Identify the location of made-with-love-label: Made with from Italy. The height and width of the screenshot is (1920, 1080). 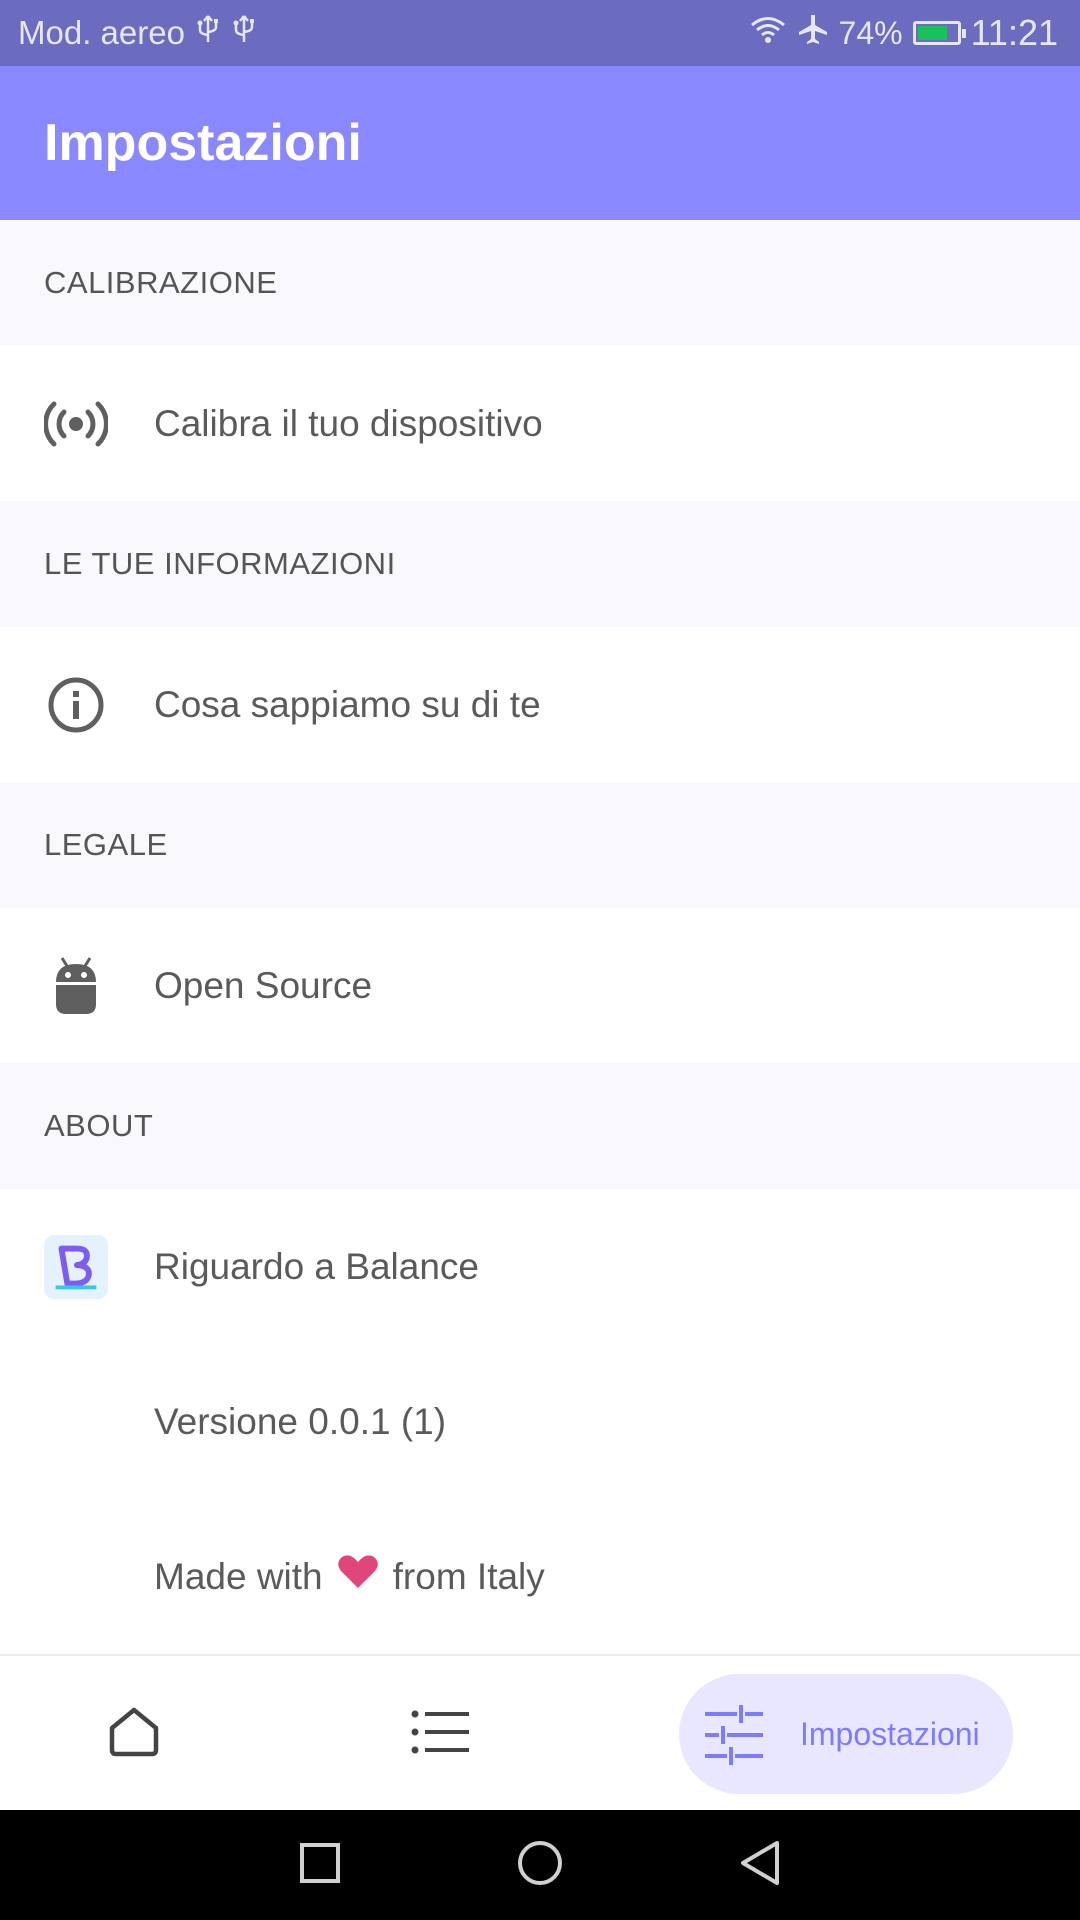
(349, 1576).